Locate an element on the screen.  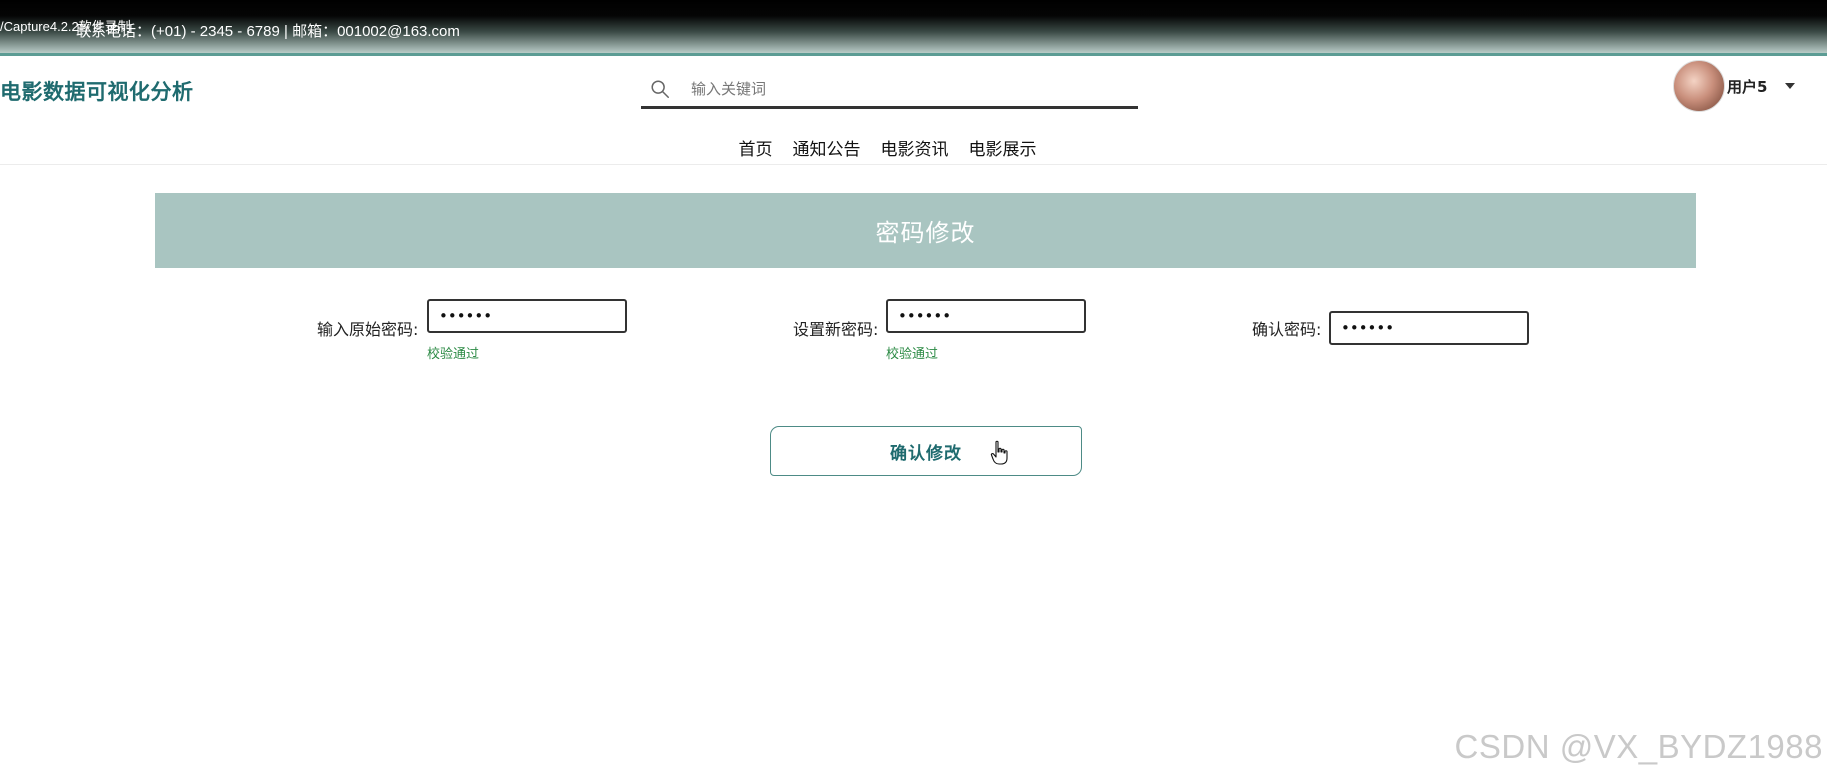
watermark: CSDN @VX_BYDZ1988 is located at coordinates (1638, 746).